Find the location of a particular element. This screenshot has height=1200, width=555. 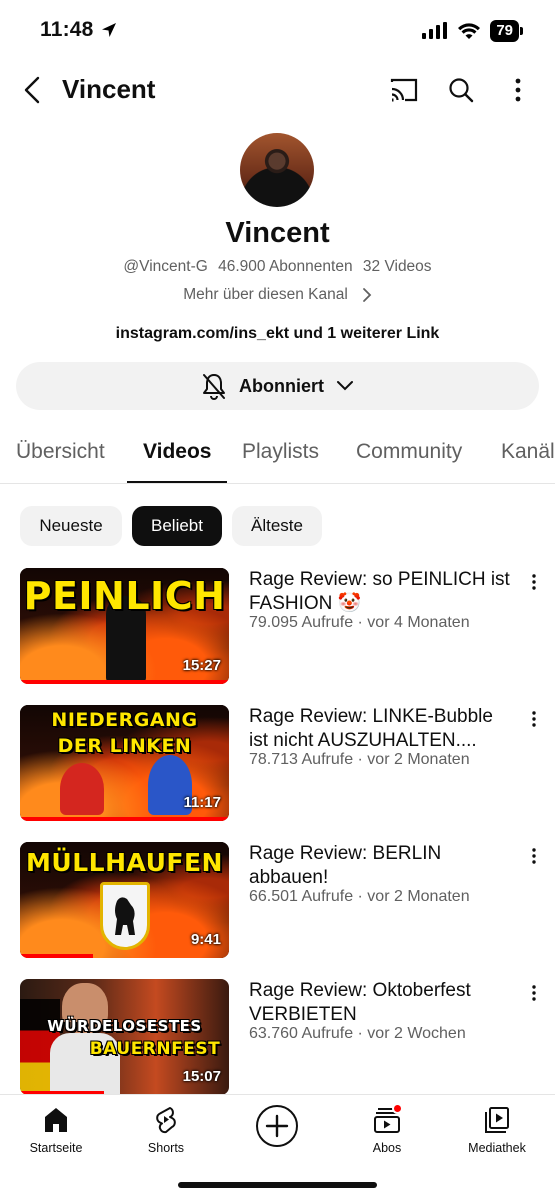

tab-videos: Videos is located at coordinates (177, 452).